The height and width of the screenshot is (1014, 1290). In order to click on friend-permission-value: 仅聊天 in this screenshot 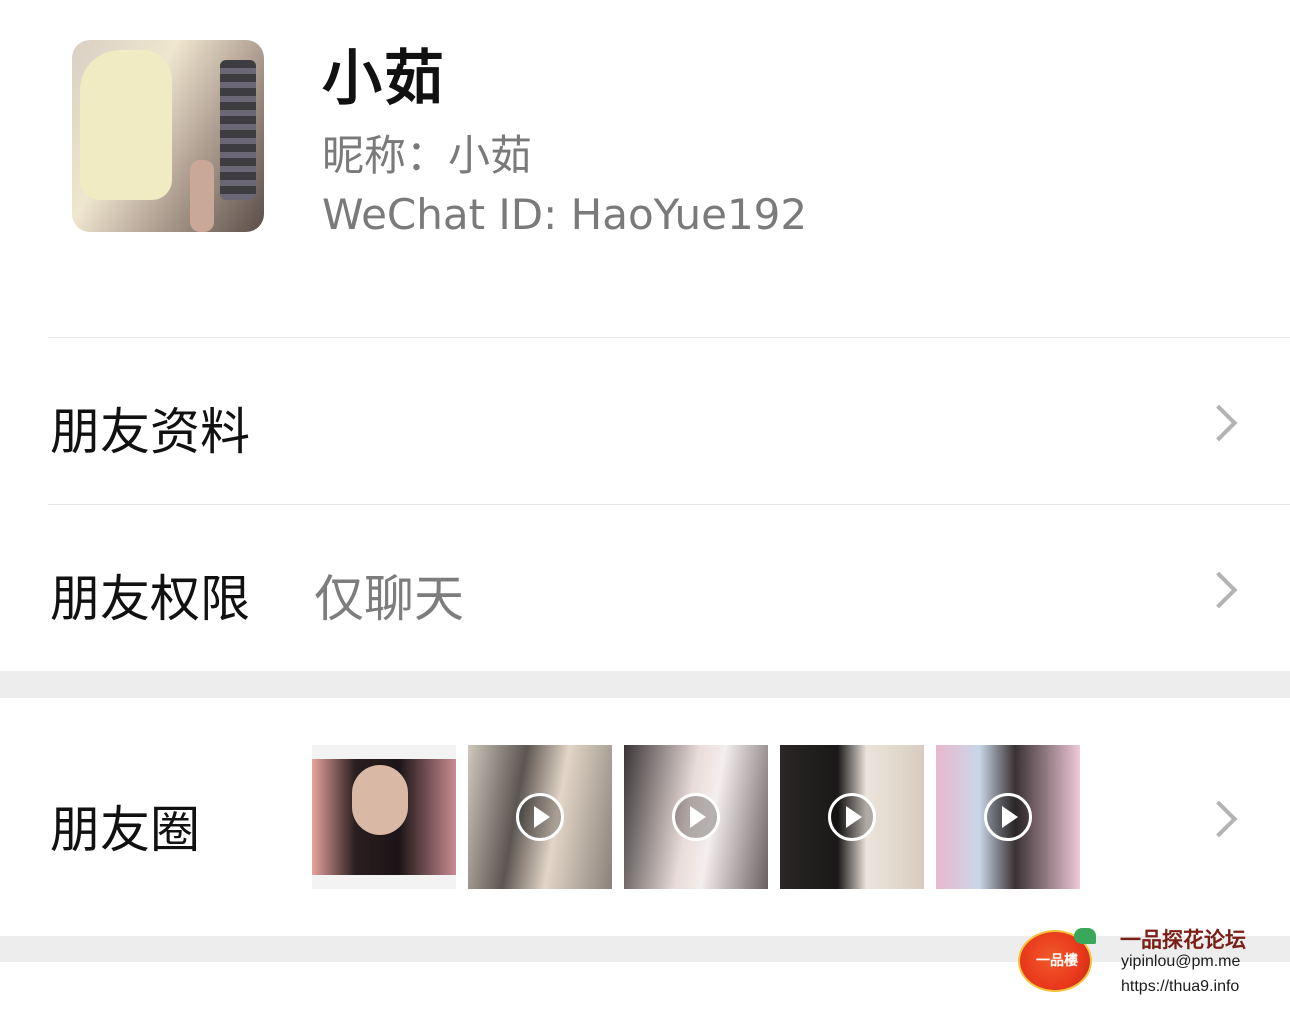, I will do `click(389, 599)`.